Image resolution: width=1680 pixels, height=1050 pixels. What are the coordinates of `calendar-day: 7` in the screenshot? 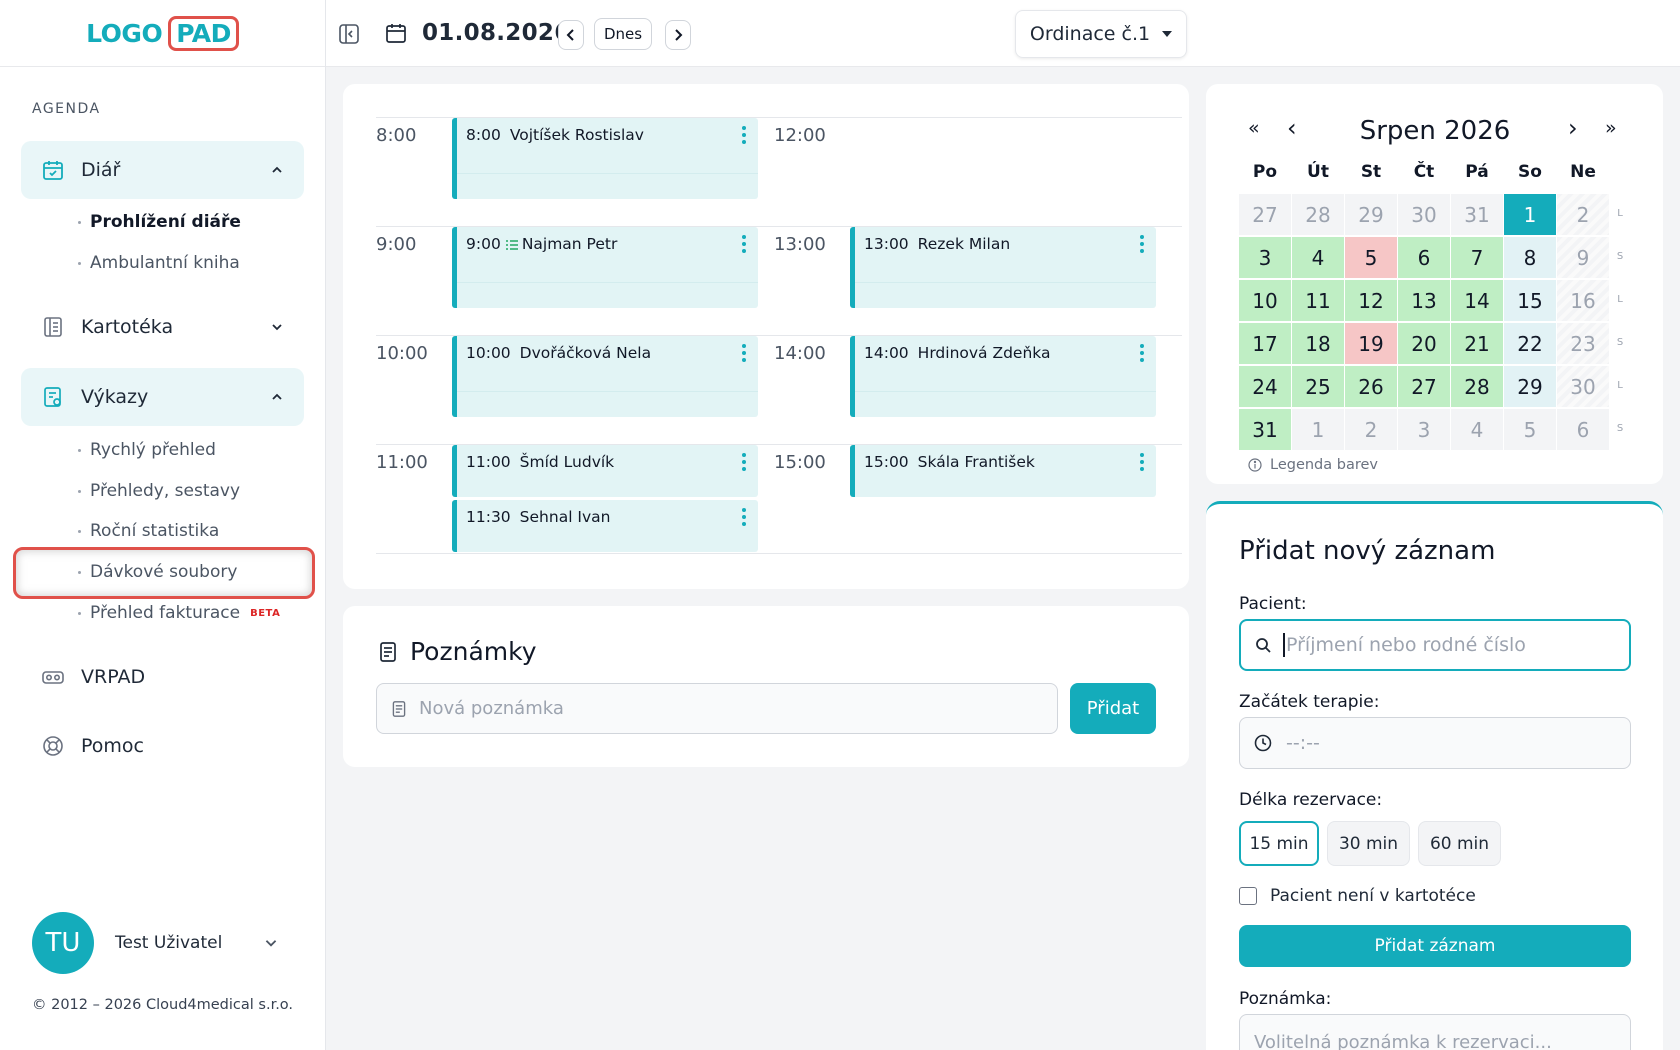 It's located at (1477, 257).